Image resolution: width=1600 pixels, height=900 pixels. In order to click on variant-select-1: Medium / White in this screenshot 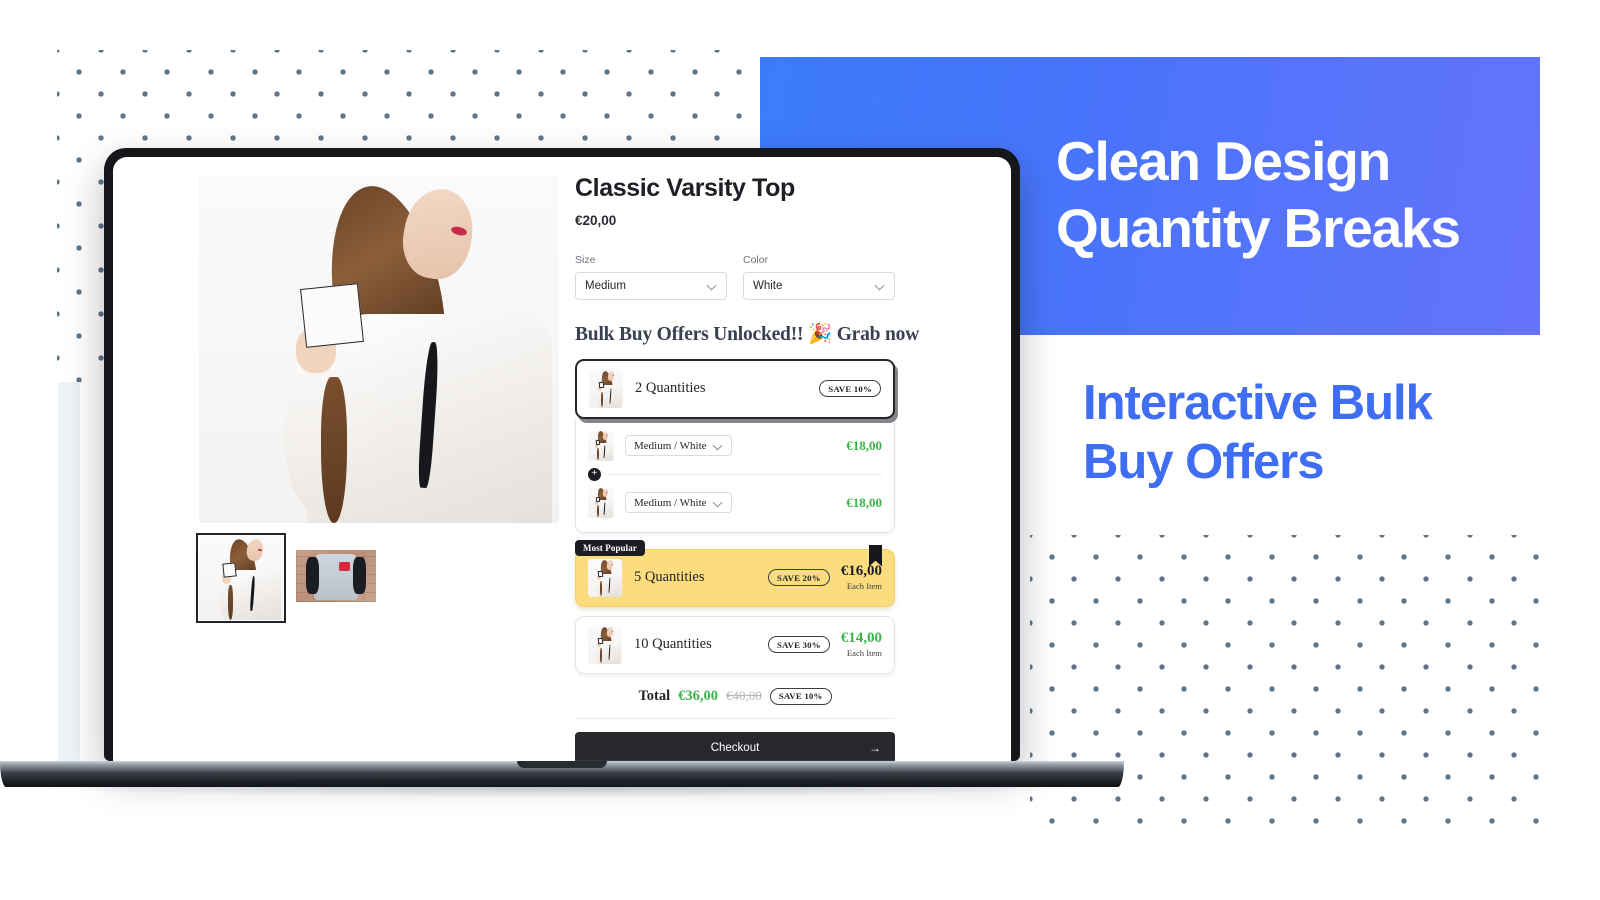, I will do `click(678, 445)`.